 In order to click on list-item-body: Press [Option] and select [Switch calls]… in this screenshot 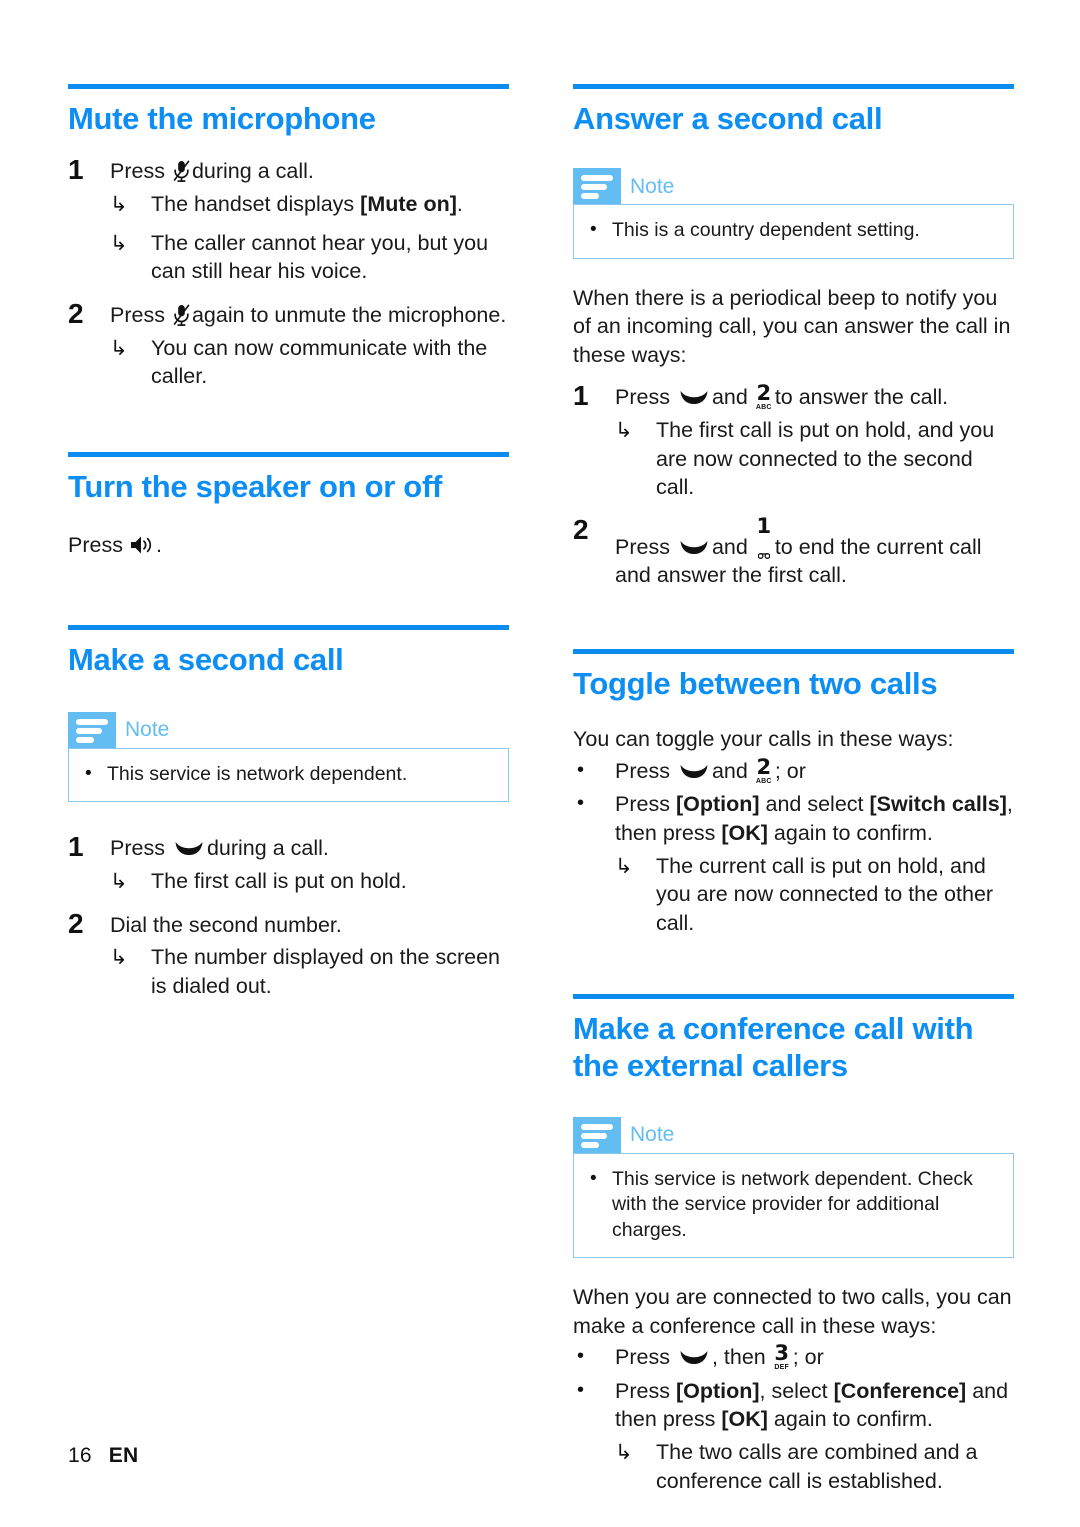, I will do `click(814, 863)`.